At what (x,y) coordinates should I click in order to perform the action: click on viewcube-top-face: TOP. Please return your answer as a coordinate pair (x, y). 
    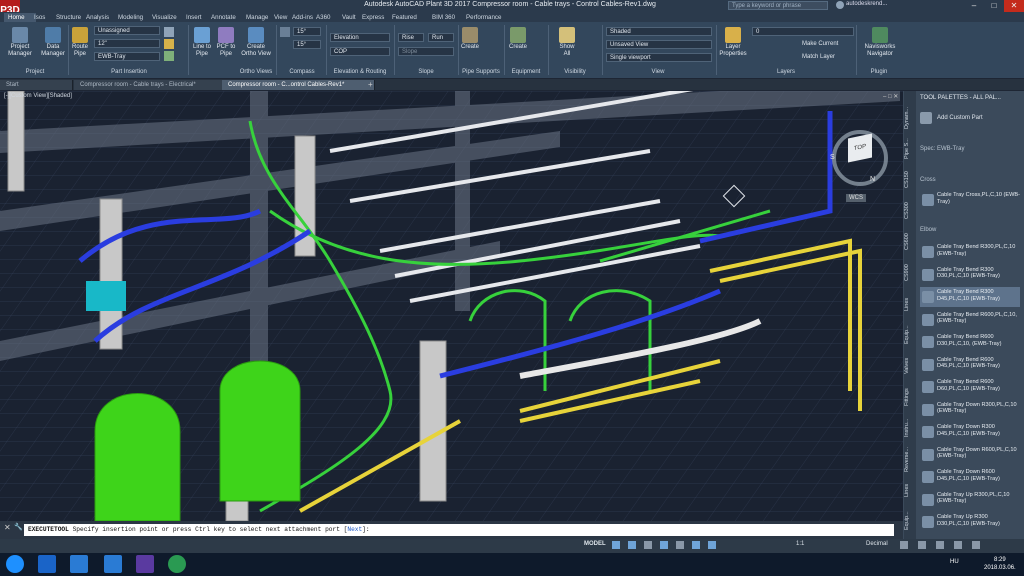
    Looking at the image, I should click on (860, 148).